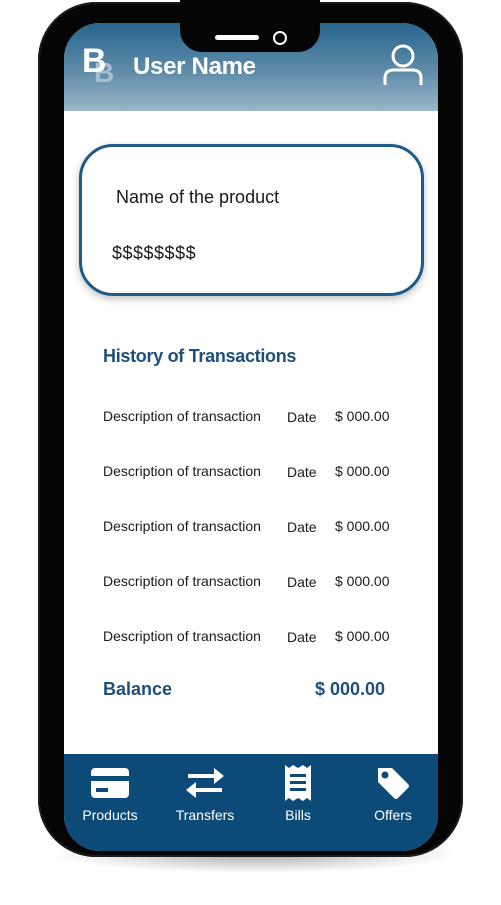  Describe the element at coordinates (393, 783) in the screenshot. I see `tag-icon` at that location.